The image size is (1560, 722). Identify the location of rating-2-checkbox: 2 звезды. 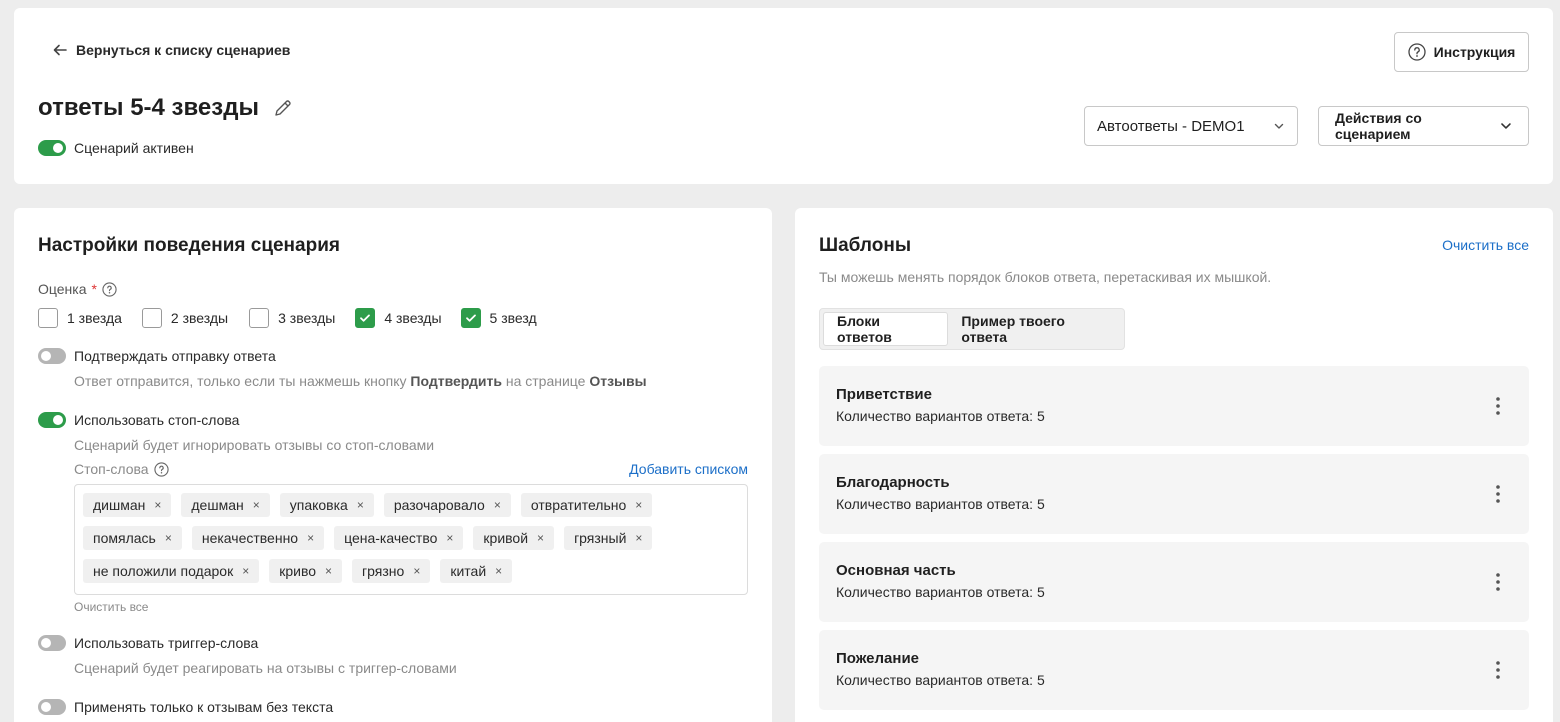
(185, 318).